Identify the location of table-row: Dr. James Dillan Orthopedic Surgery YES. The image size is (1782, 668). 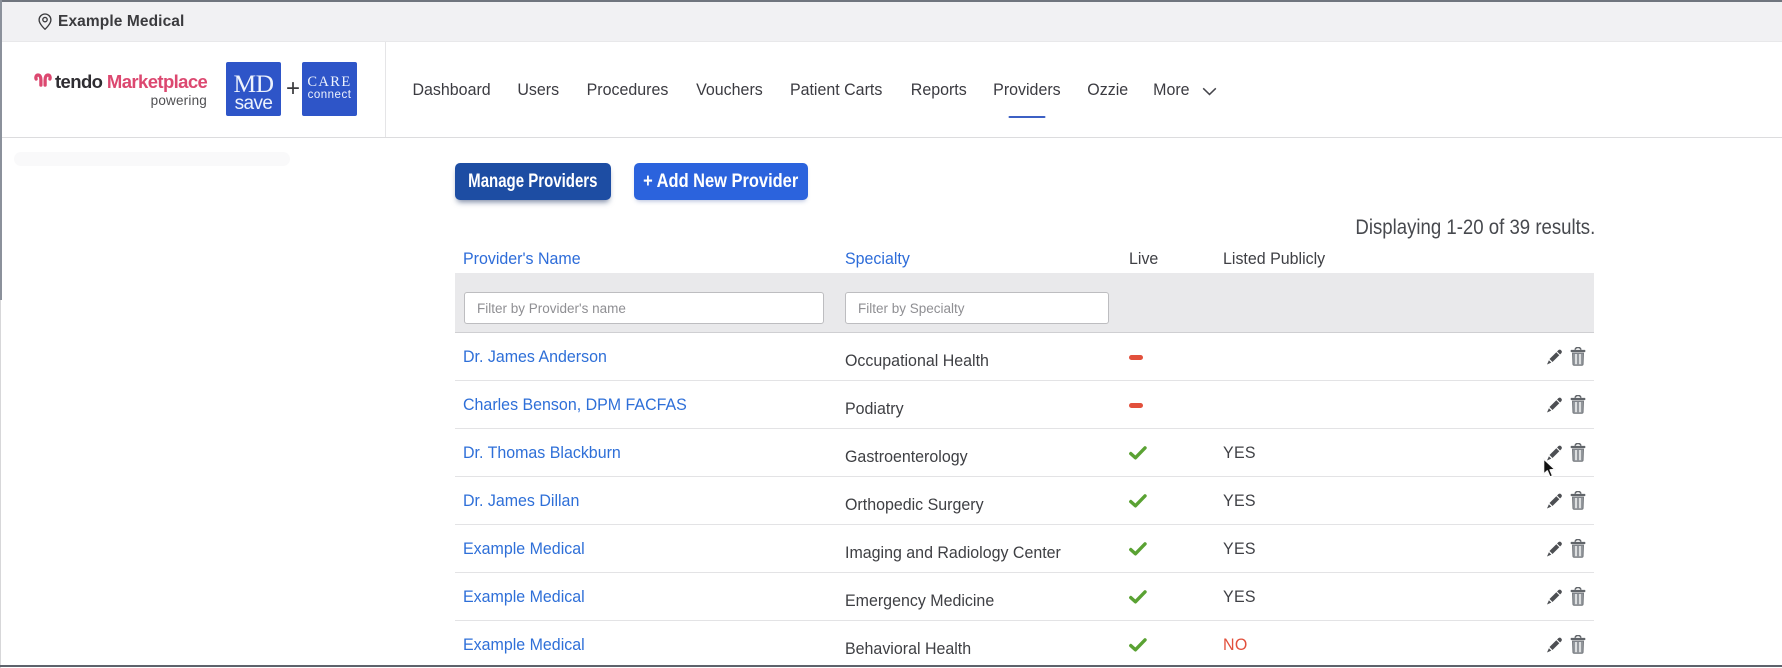
(1024, 501).